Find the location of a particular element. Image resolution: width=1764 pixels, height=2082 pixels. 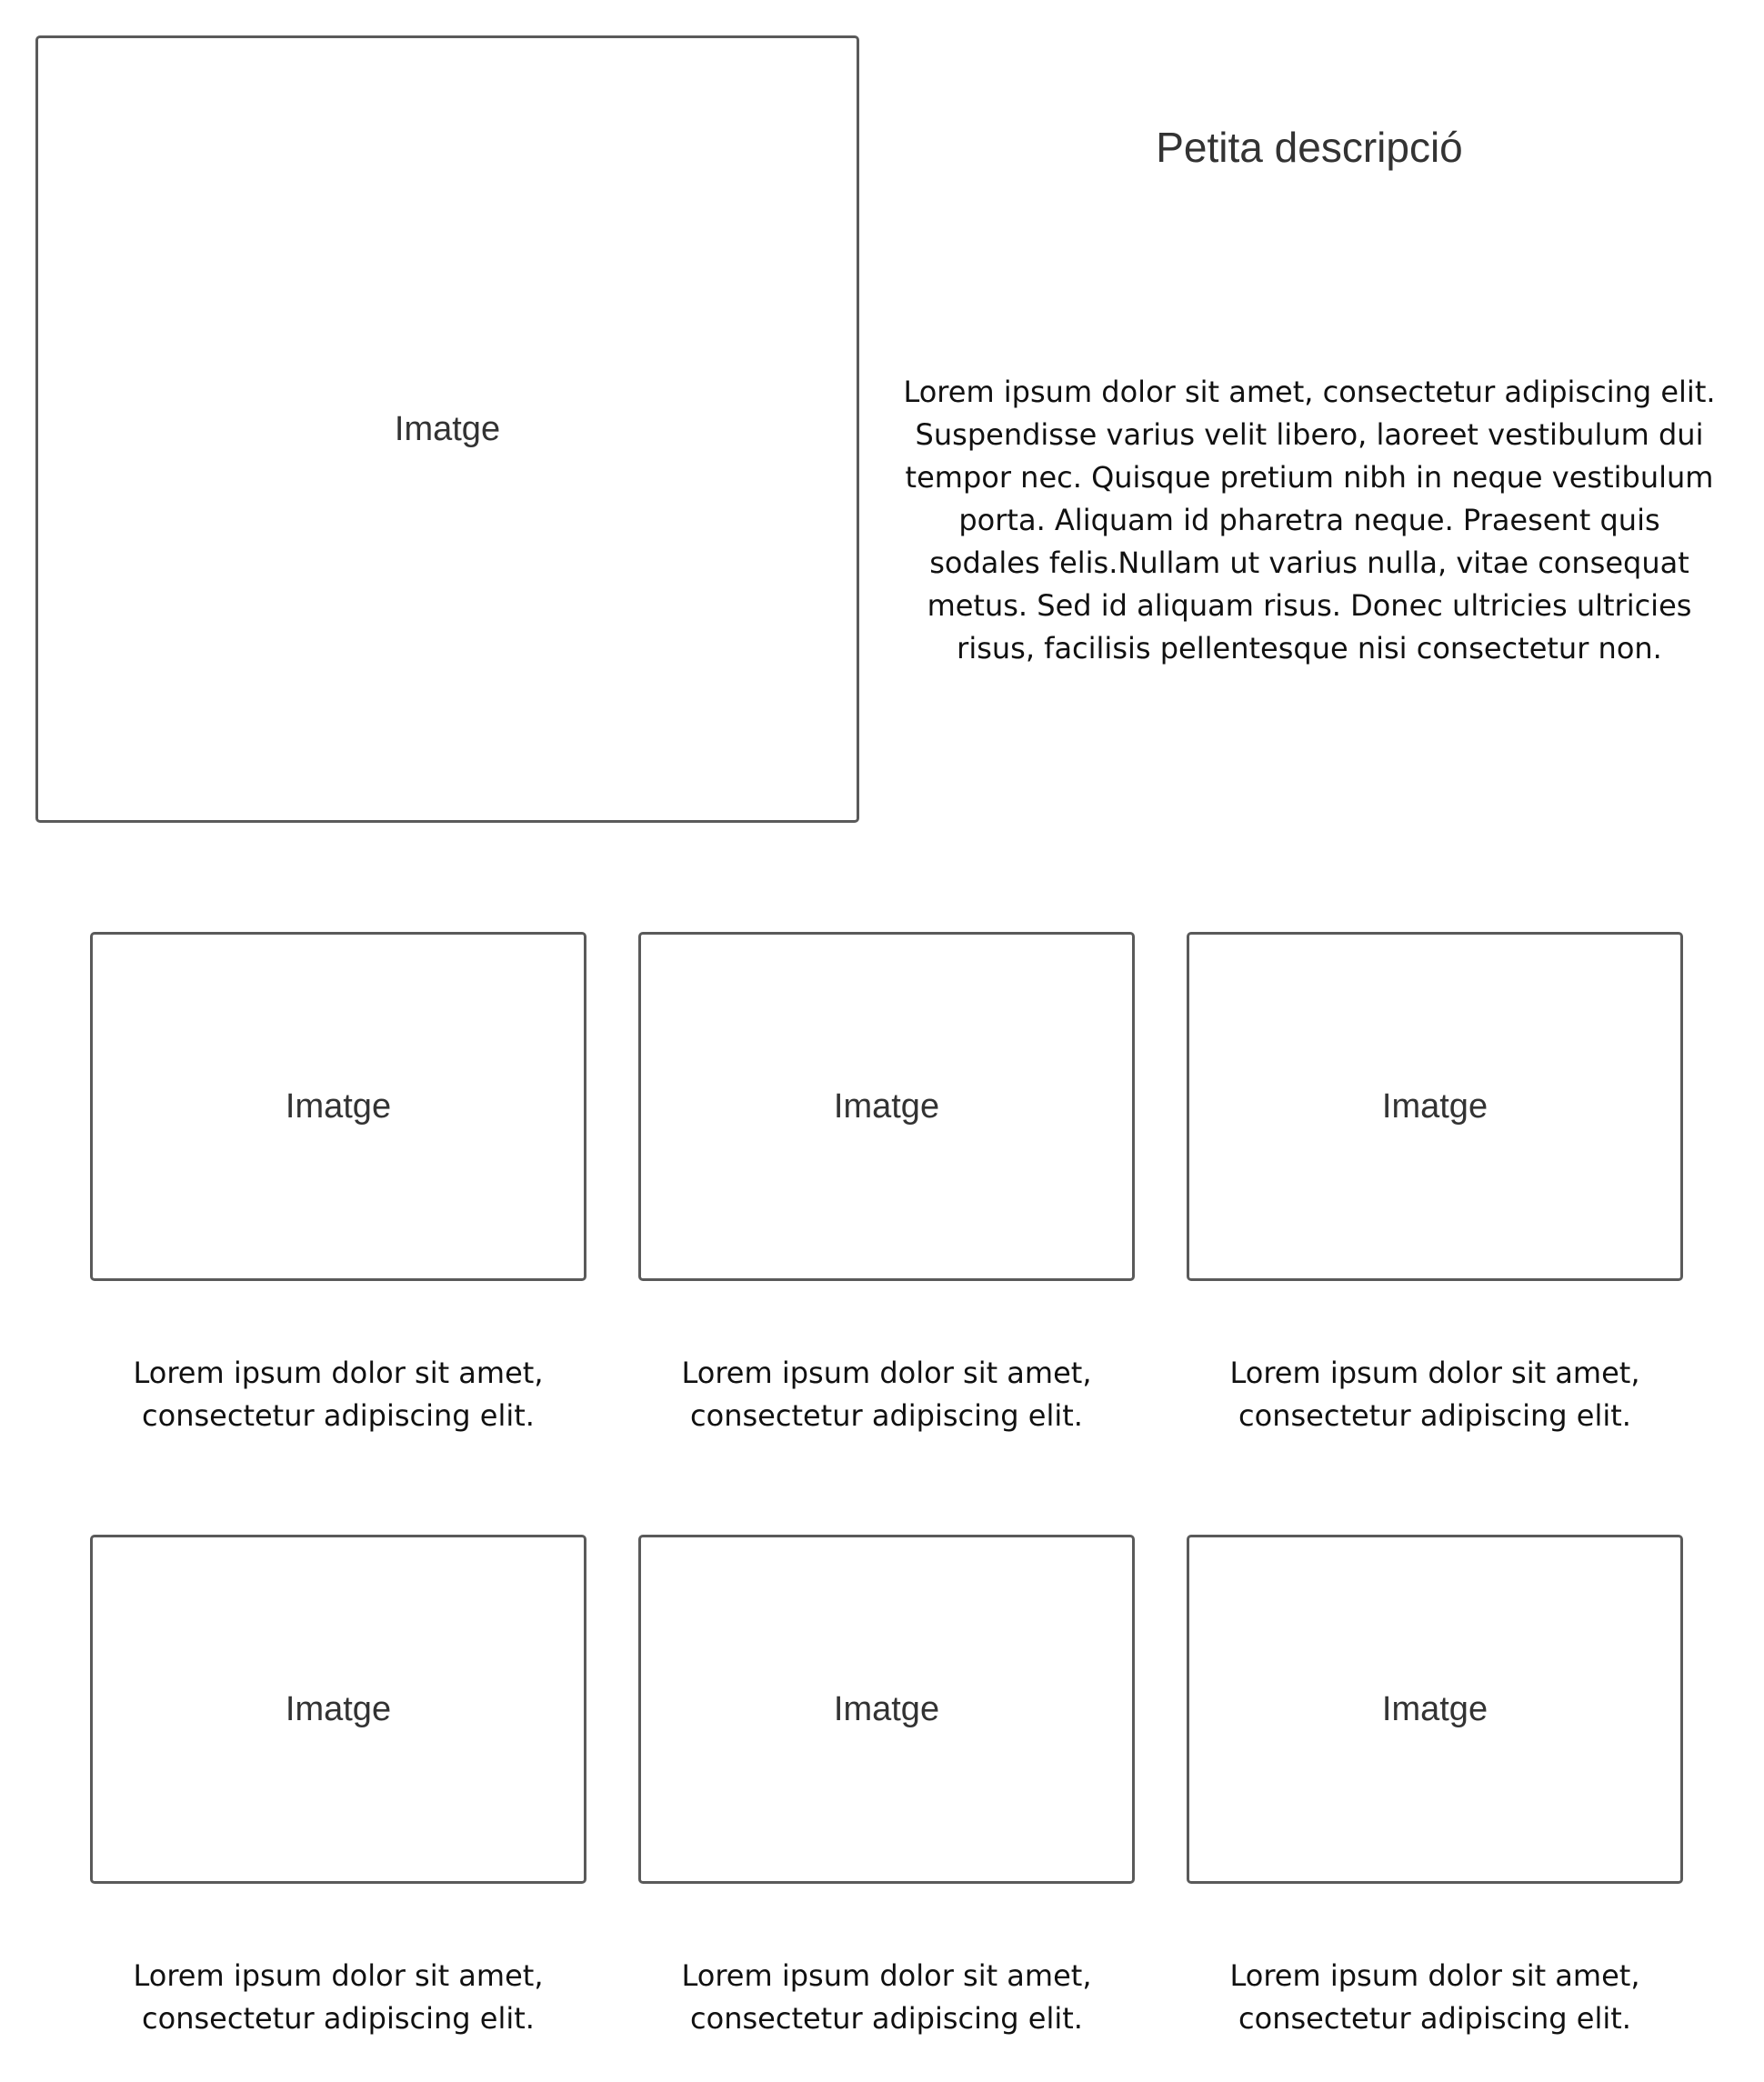

hero-image-label: Imatge is located at coordinates (447, 428).